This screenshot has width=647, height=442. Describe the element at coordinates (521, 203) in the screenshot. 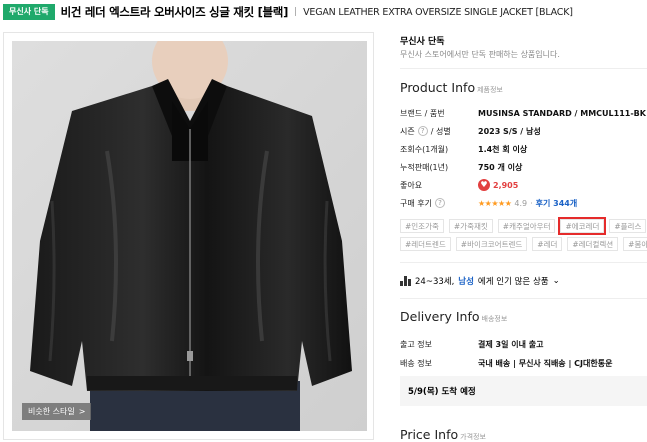

I see `rating-value: 4.9` at that location.